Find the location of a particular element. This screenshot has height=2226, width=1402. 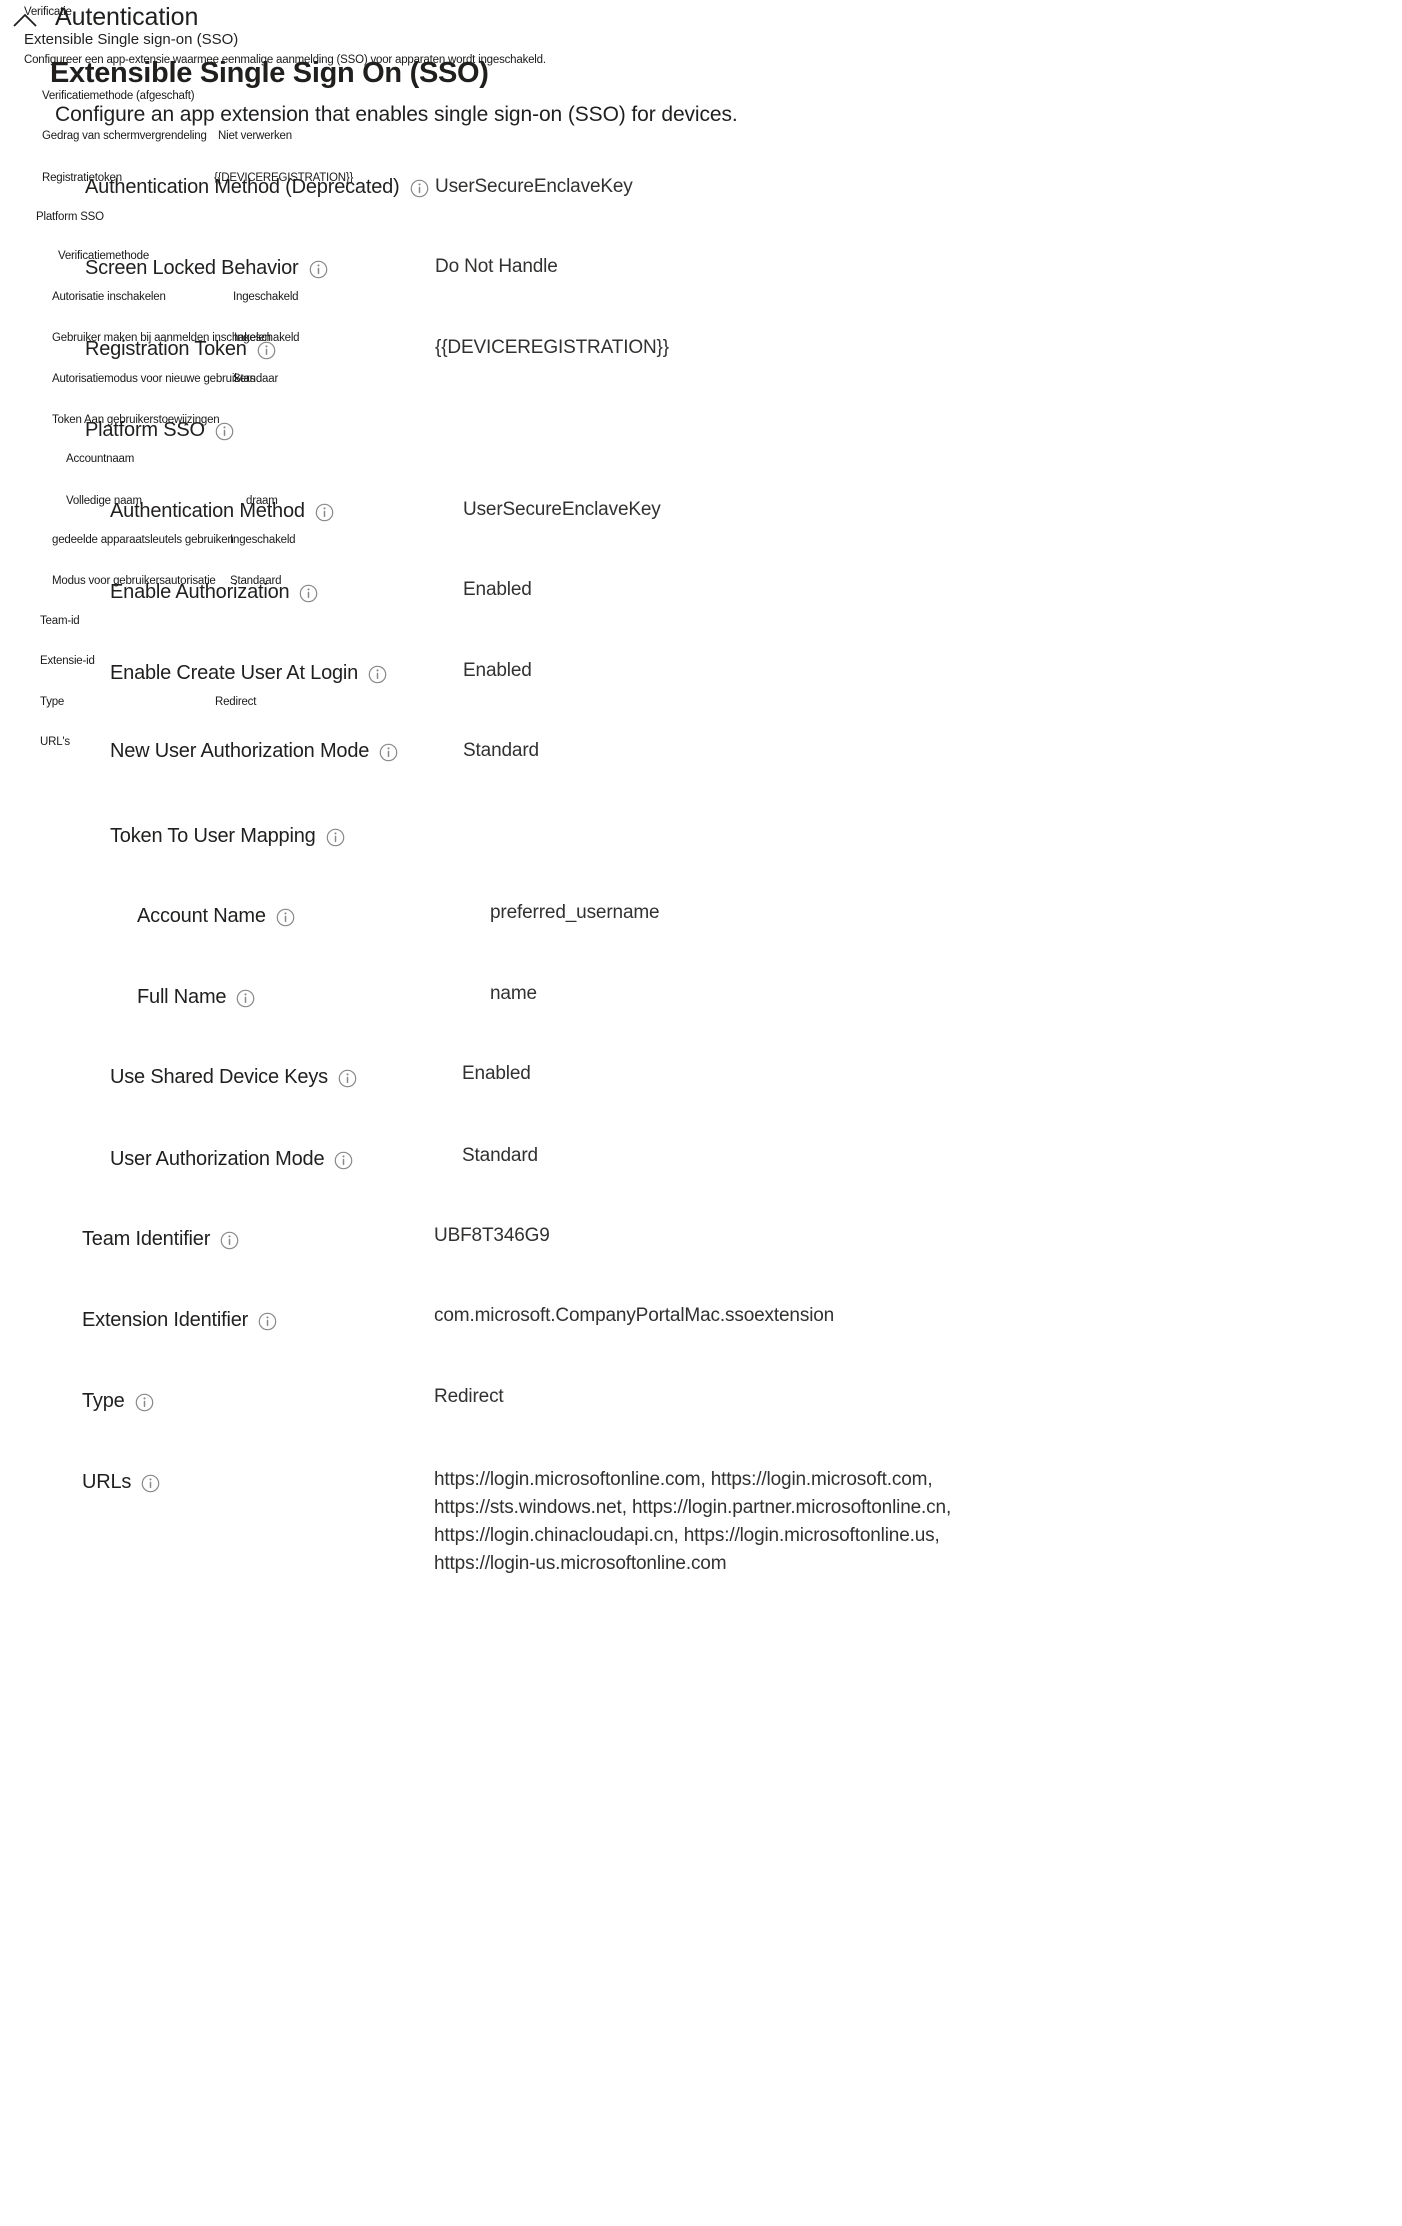

setting-label: Account Name is located at coordinates (201, 916).